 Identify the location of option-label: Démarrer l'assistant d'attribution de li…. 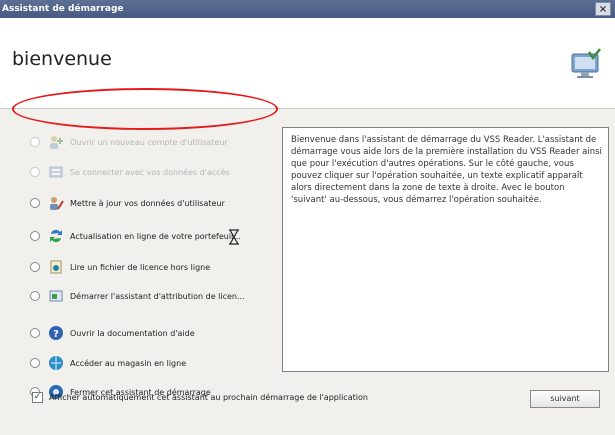
(157, 296).